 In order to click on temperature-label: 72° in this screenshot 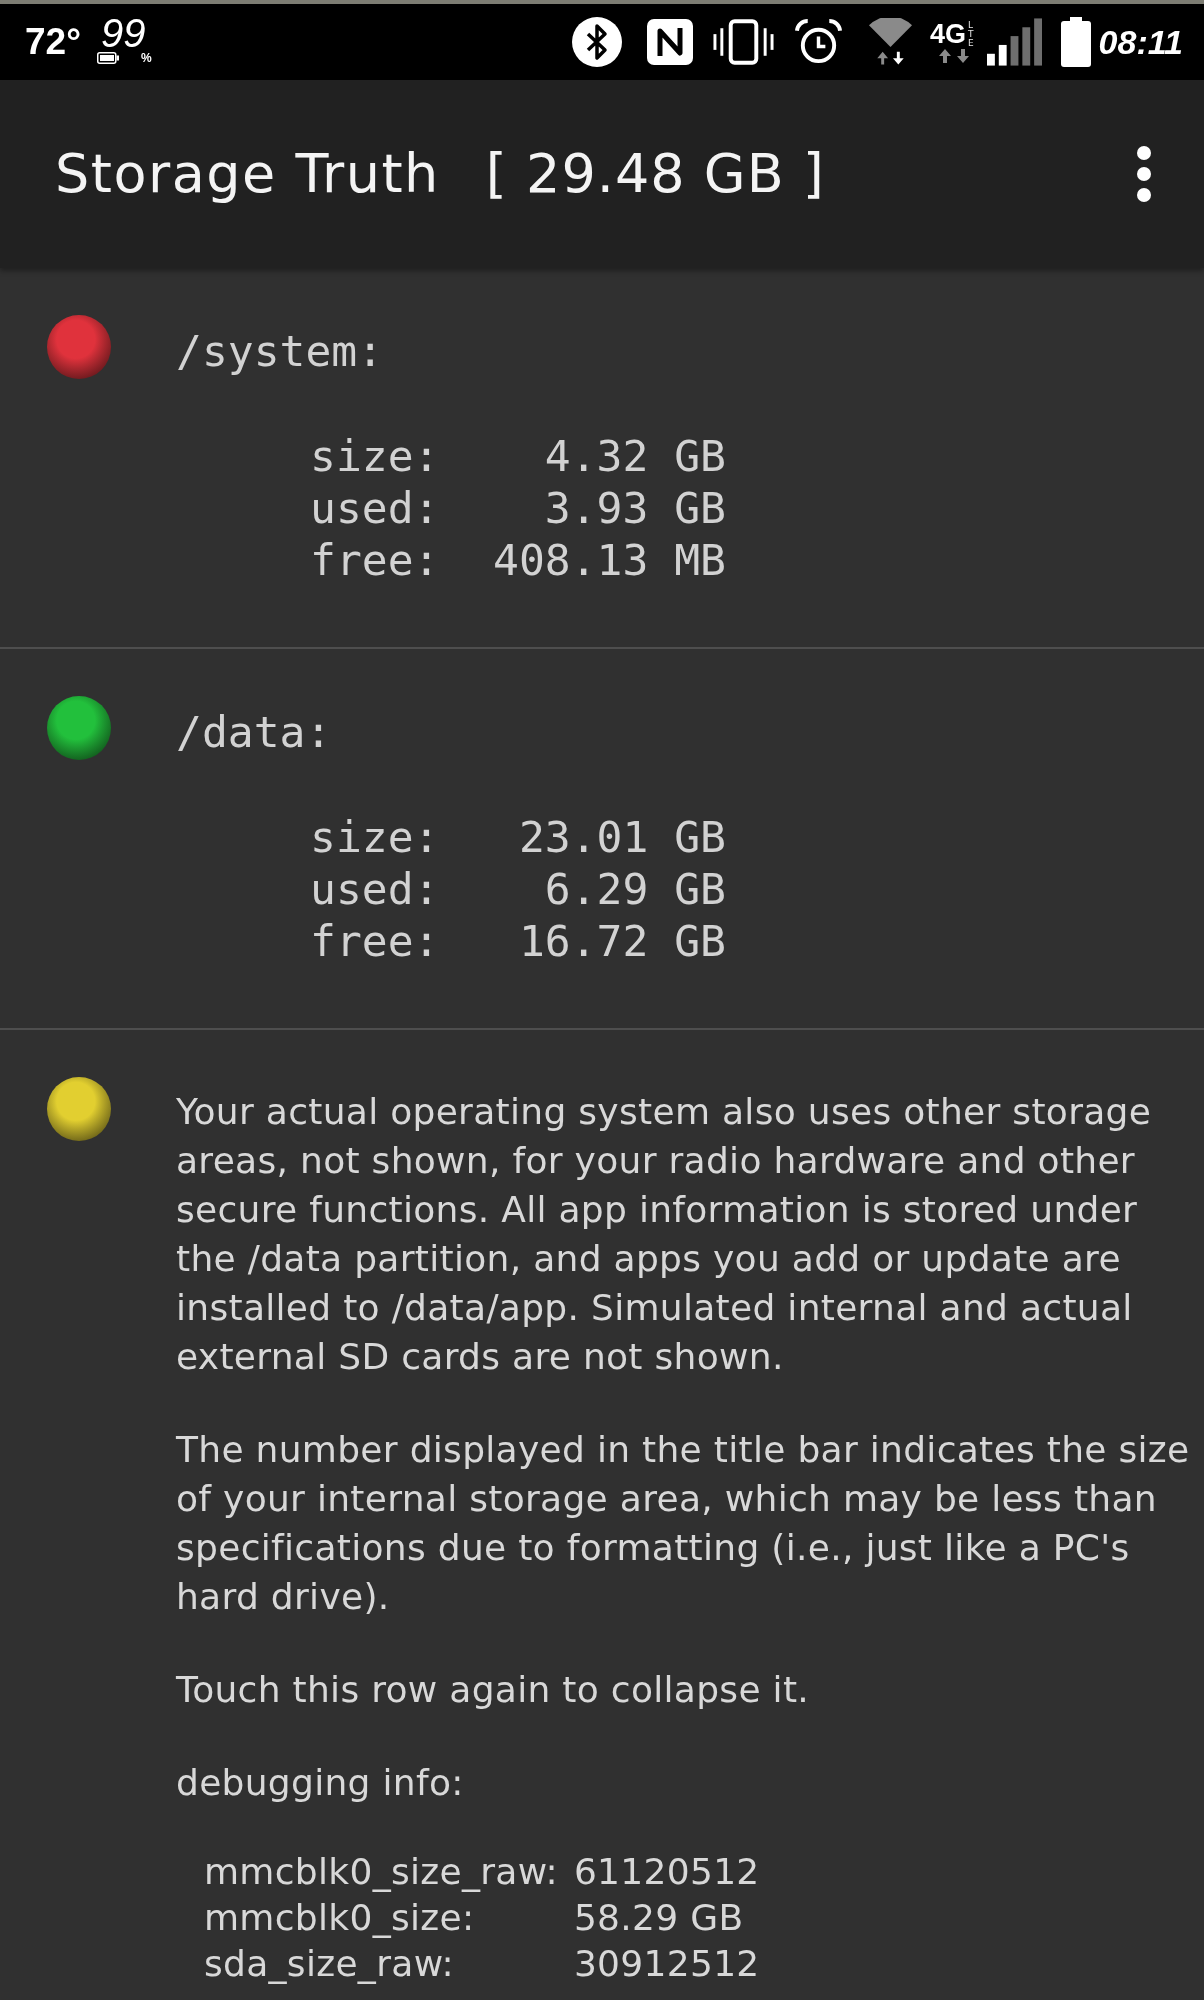, I will do `click(53, 42)`.